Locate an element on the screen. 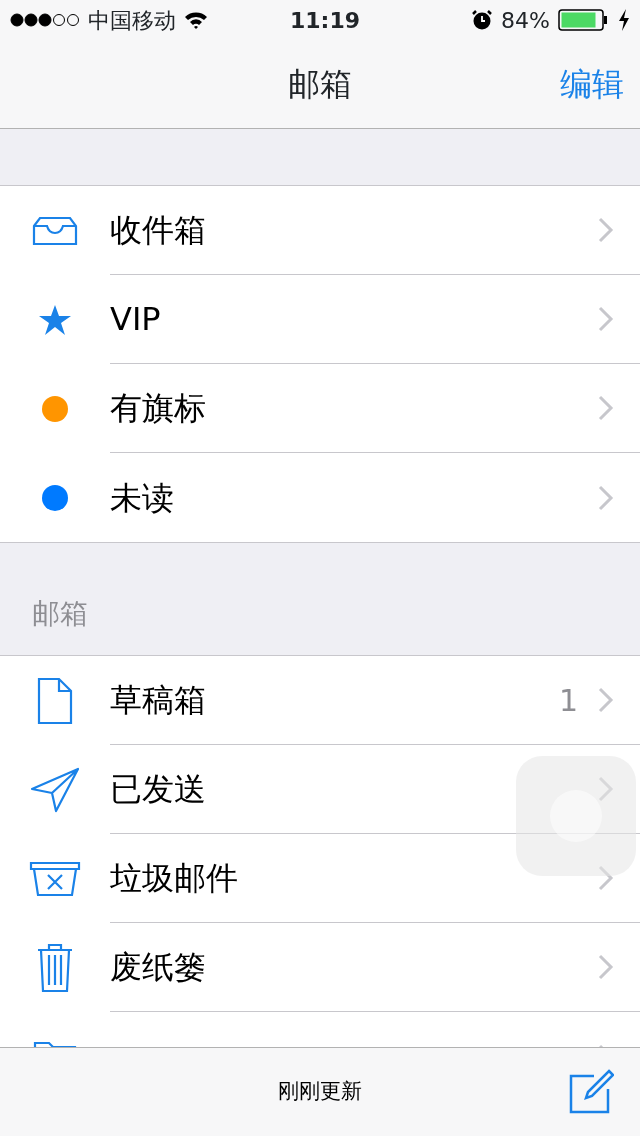 The width and height of the screenshot is (640, 1136). junk-bin-icon is located at coordinates (55, 878).